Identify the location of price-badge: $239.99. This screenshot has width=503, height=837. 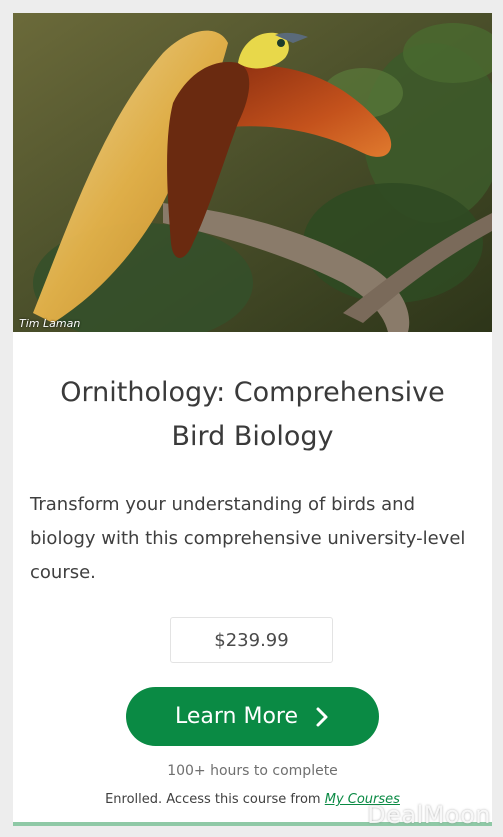
(251, 640).